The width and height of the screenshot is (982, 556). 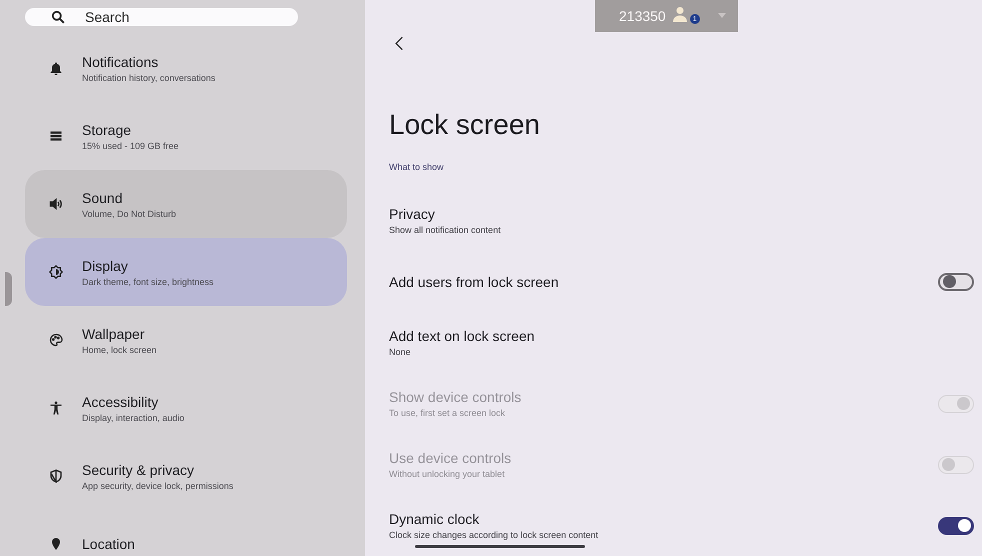 I want to click on setting-title: Dynamic clock, so click(x=434, y=519).